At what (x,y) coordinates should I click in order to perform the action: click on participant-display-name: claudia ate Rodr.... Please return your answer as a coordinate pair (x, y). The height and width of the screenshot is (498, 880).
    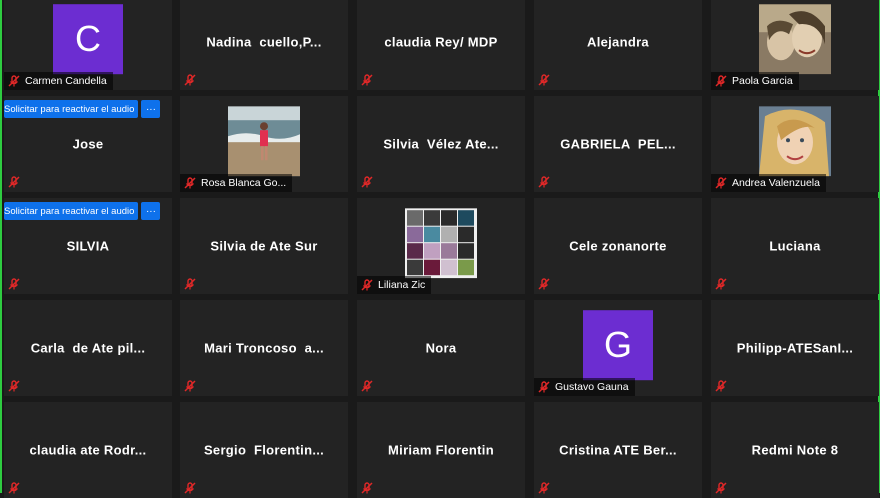
    Looking at the image, I should click on (88, 450).